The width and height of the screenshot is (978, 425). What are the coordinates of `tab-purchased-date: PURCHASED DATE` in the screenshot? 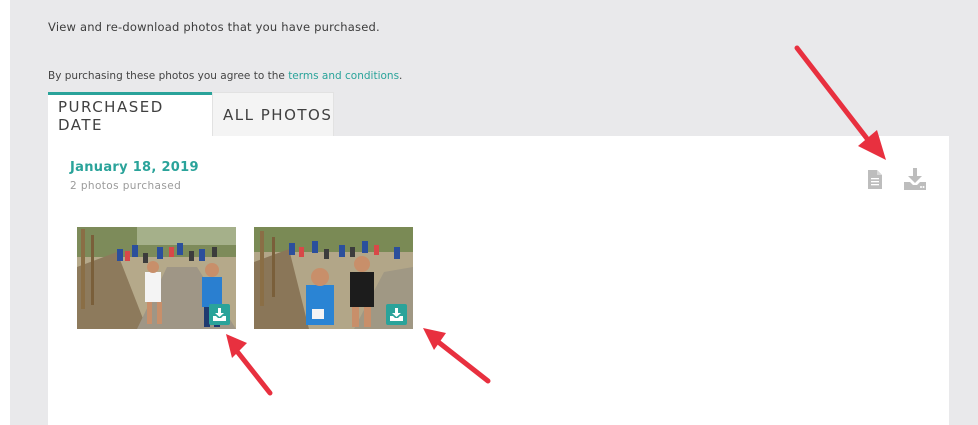 It's located at (130, 114).